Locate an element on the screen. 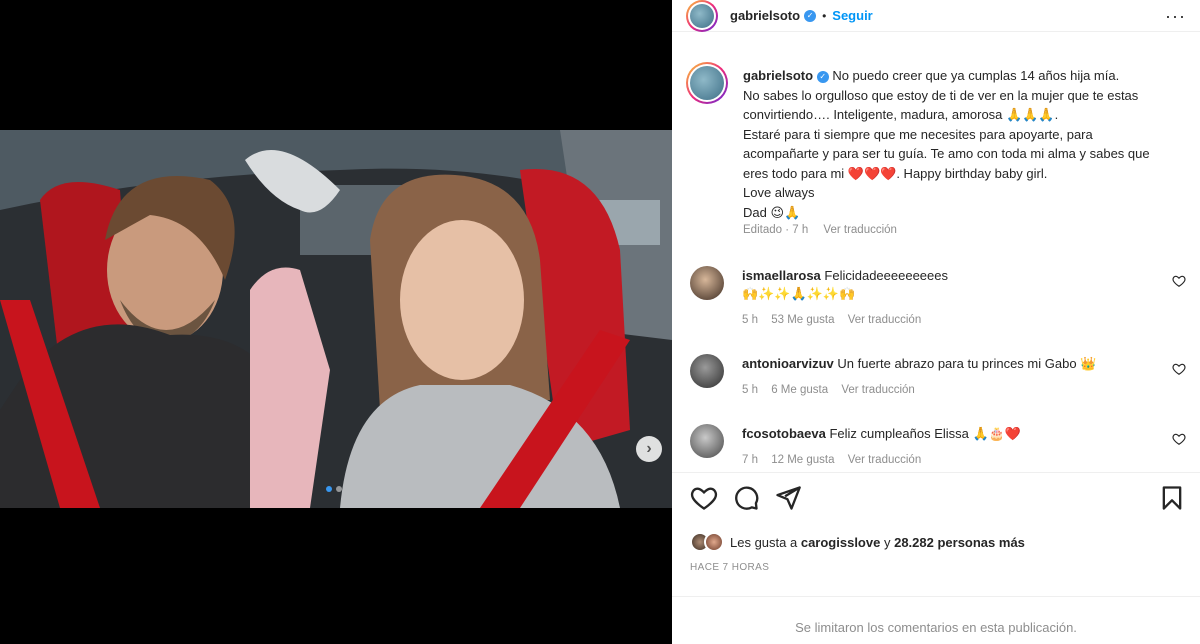 The image size is (1200, 644). comment-text: ismaellarosa Felicidadeeeeeeeees is located at coordinates (845, 275).